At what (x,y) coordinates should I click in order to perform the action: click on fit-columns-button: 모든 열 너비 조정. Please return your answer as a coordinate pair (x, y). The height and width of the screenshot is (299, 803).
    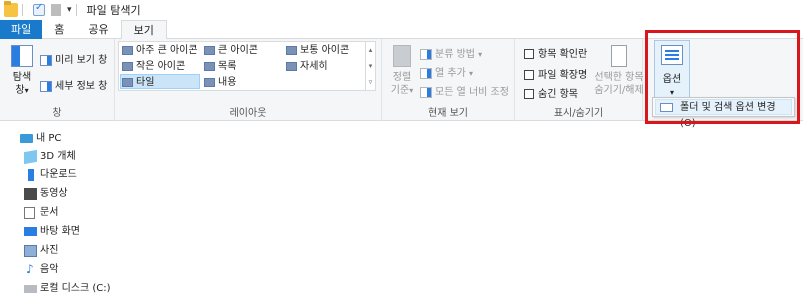
    Looking at the image, I should click on (464, 90).